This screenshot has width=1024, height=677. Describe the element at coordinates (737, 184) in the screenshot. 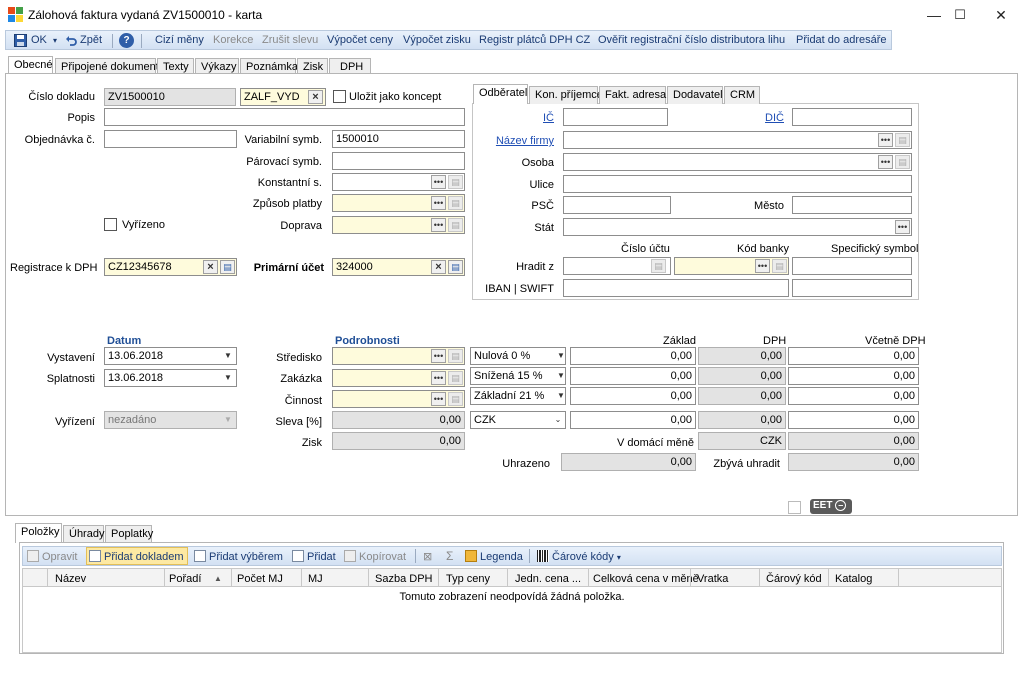

I see `street-field` at that location.